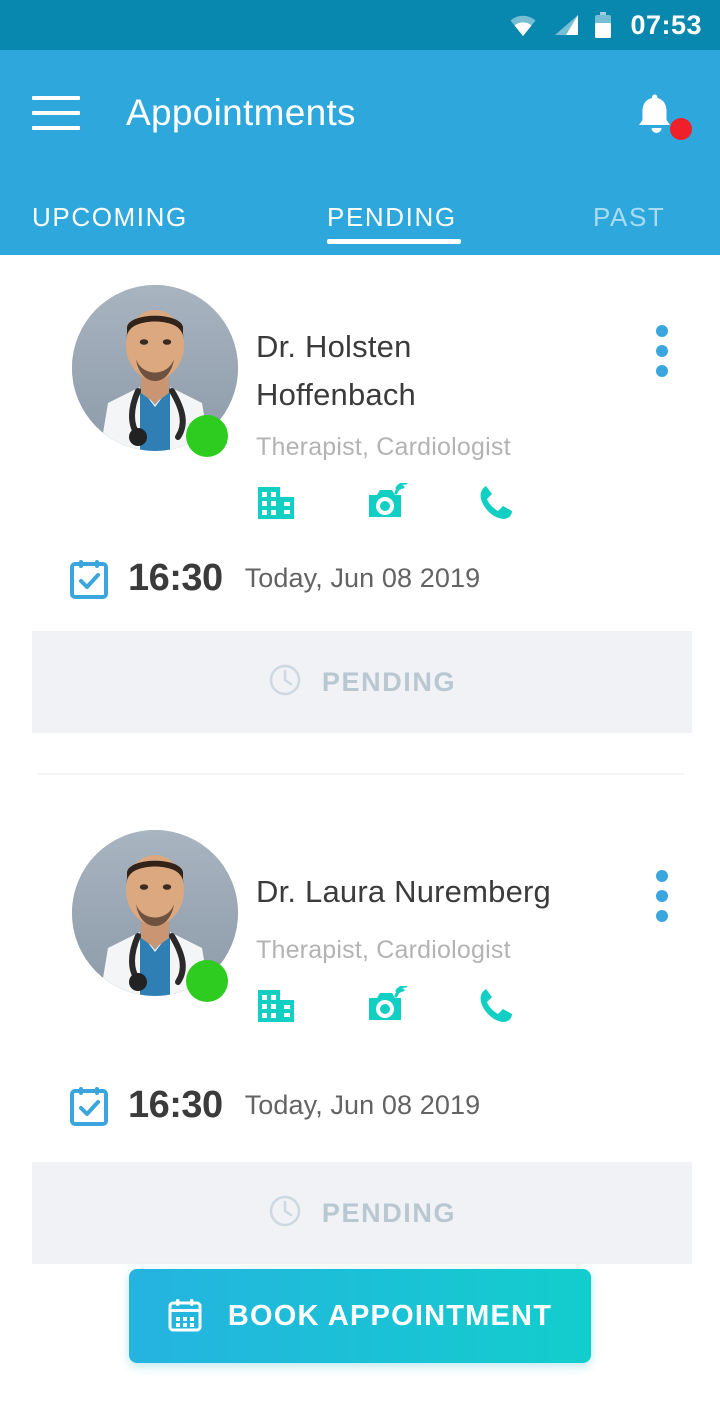 The width and height of the screenshot is (720, 1424). Describe the element at coordinates (523, 25) in the screenshot. I see `wifi-icon` at that location.